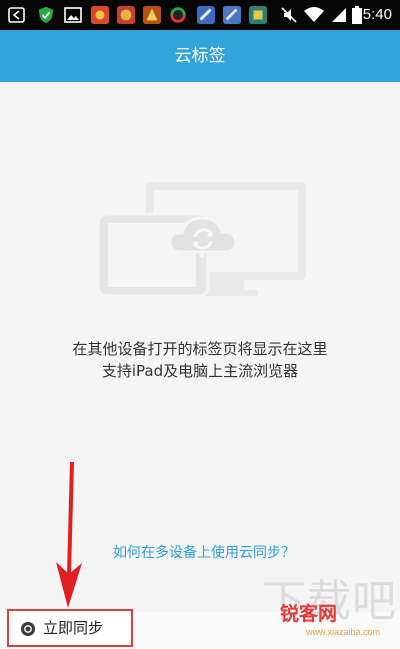 Image resolution: width=400 pixels, height=649 pixels. I want to click on empty-state-line-2: 支持iPad及电脑上主流浏览器, so click(200, 371).